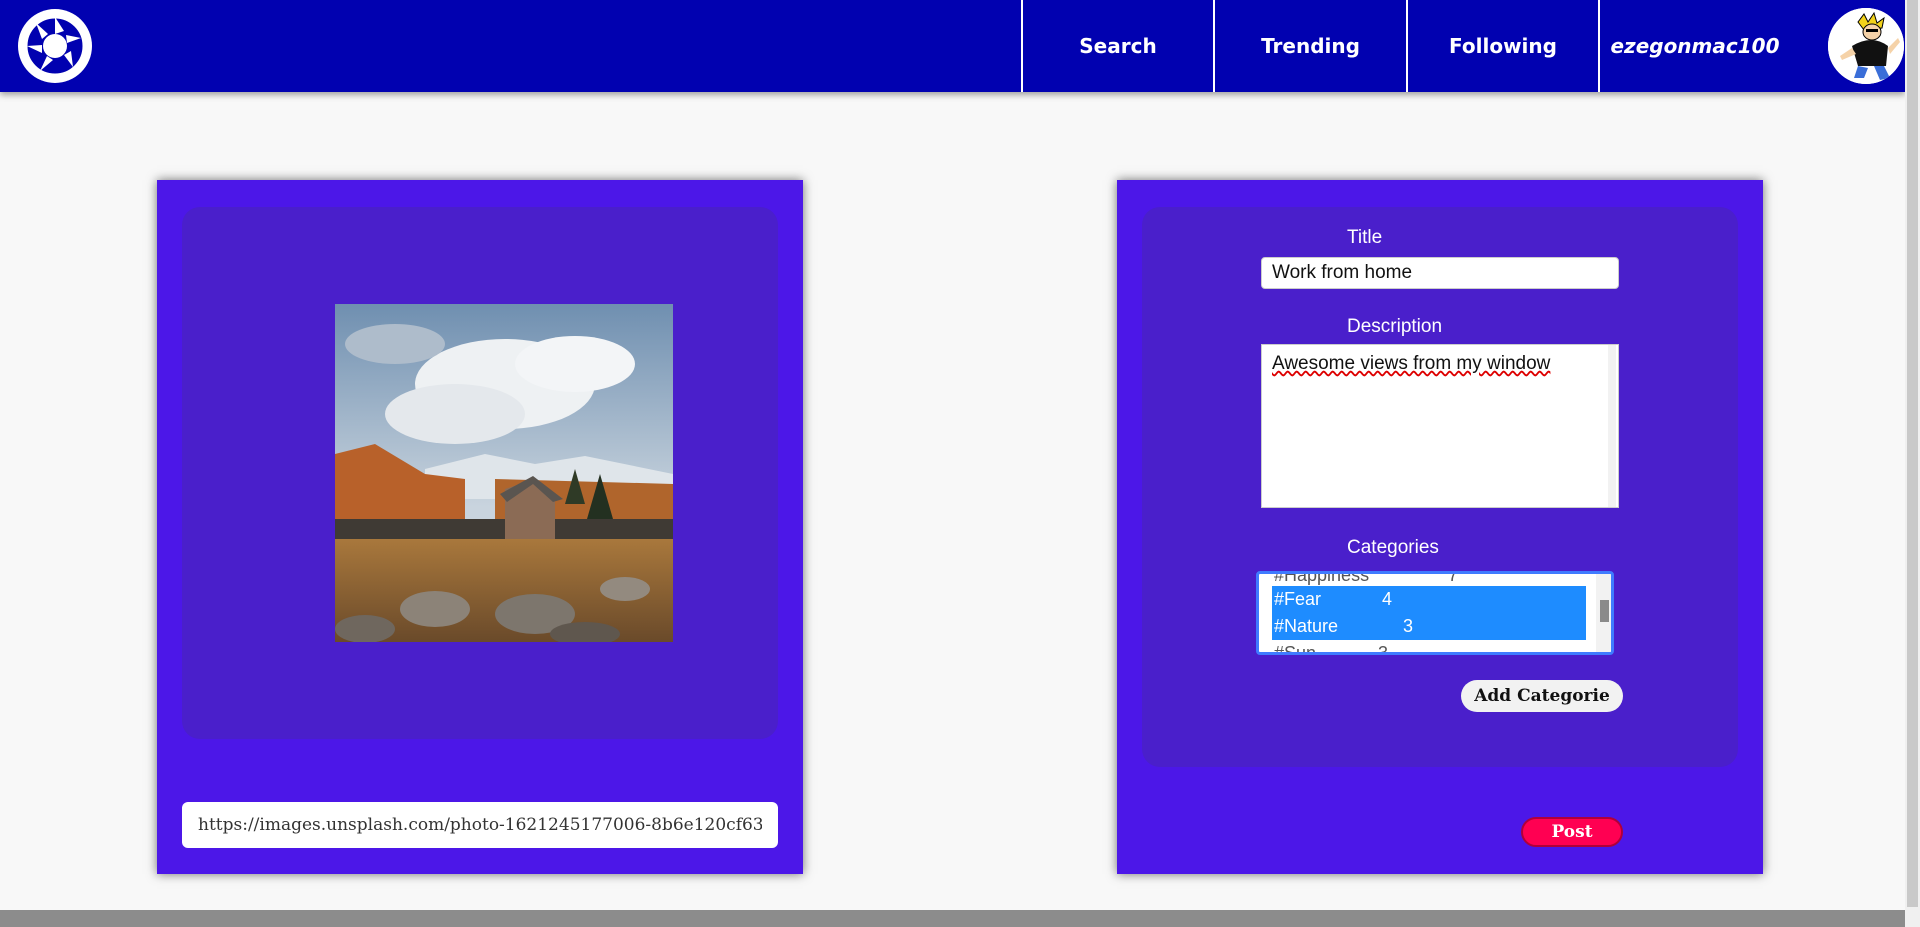 The image size is (1920, 927). I want to click on nav-trending: Trending, so click(1309, 46).